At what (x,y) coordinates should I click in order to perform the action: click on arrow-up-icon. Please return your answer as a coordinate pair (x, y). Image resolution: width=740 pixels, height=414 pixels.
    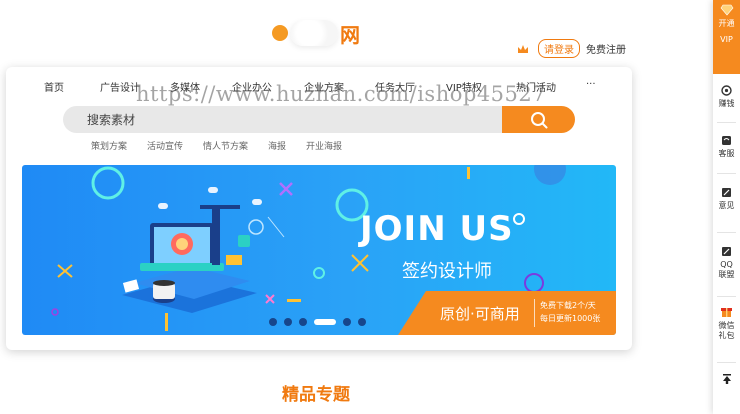
    Looking at the image, I should click on (726, 379).